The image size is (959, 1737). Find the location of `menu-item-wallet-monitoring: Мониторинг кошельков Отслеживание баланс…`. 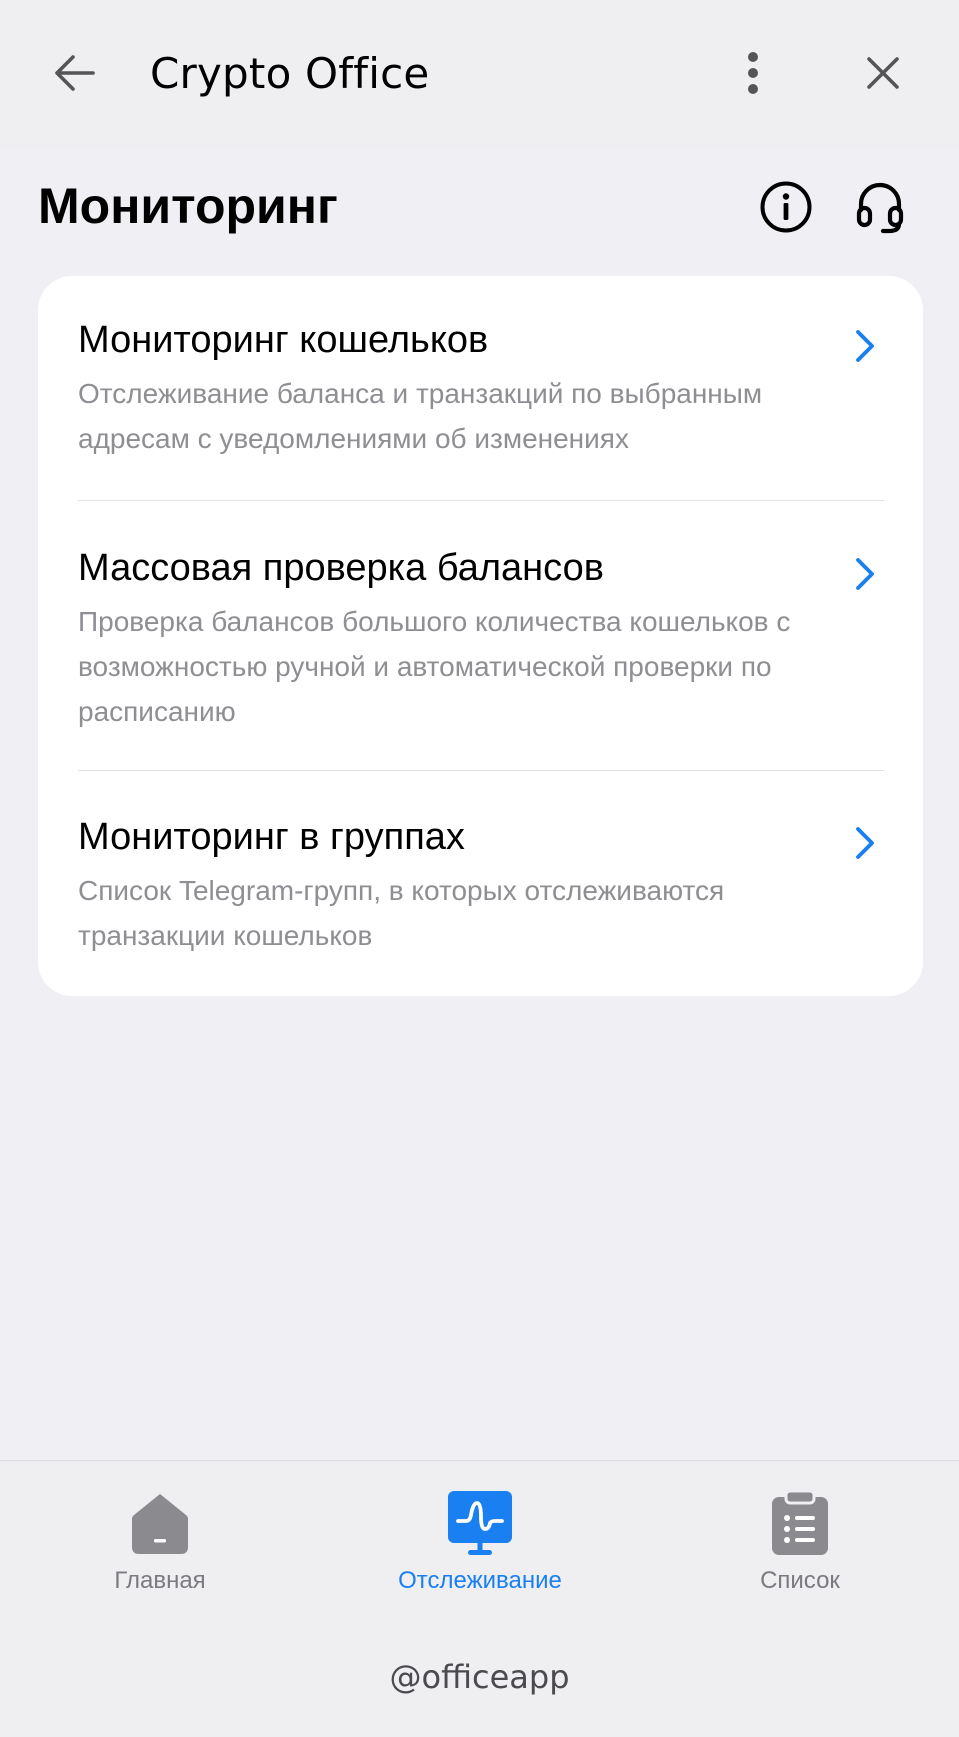

menu-item-wallet-monitoring: Мониторинг кошельков Отслеживание баланс… is located at coordinates (480, 388).